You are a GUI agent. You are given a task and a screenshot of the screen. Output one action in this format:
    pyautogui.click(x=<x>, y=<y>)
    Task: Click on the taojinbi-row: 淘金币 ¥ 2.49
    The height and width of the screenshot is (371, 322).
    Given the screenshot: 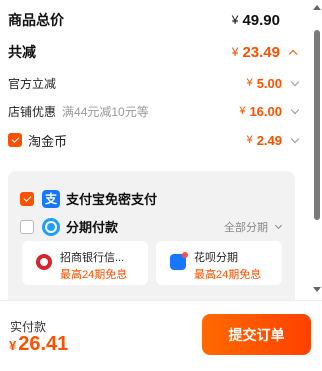 What is the action you would take?
    pyautogui.click(x=155, y=140)
    